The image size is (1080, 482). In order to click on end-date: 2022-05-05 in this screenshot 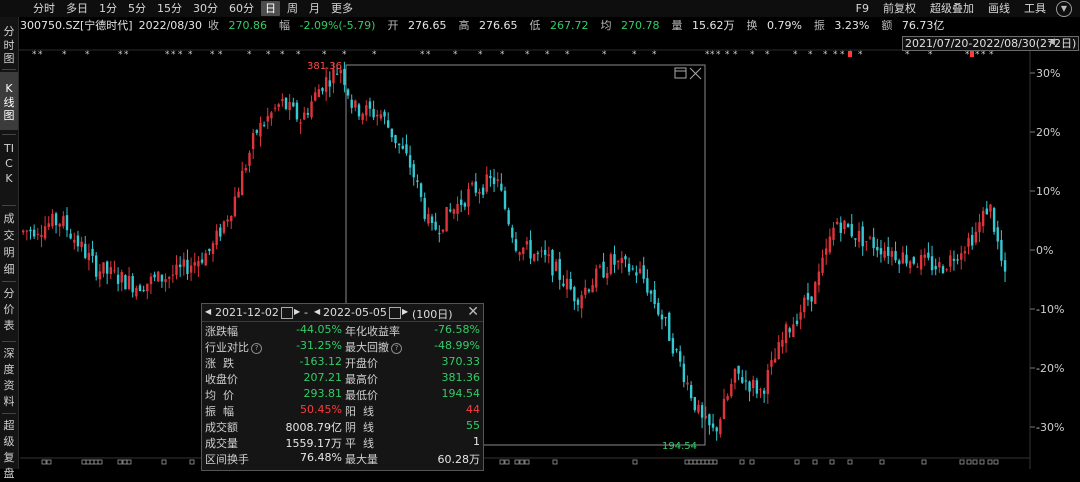, I will do `click(355, 312)`.